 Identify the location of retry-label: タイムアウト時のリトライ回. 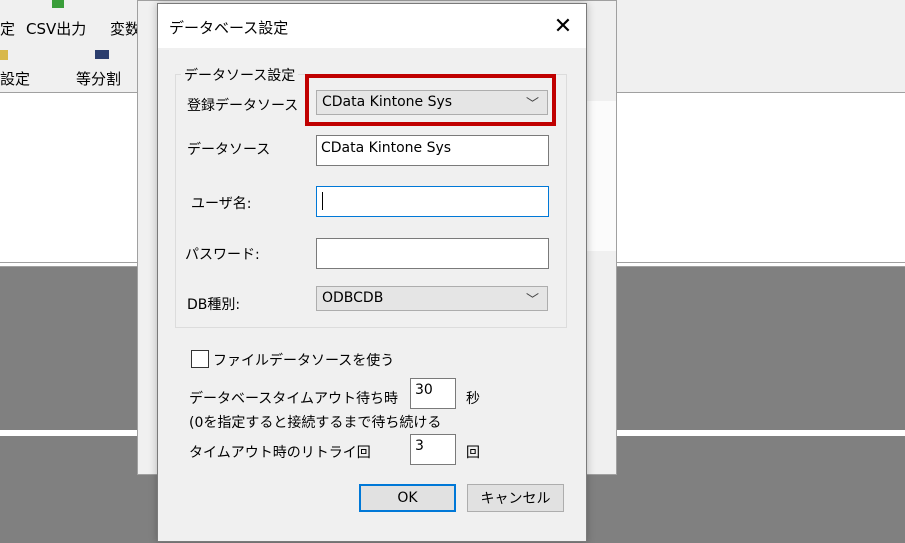
(280, 453).